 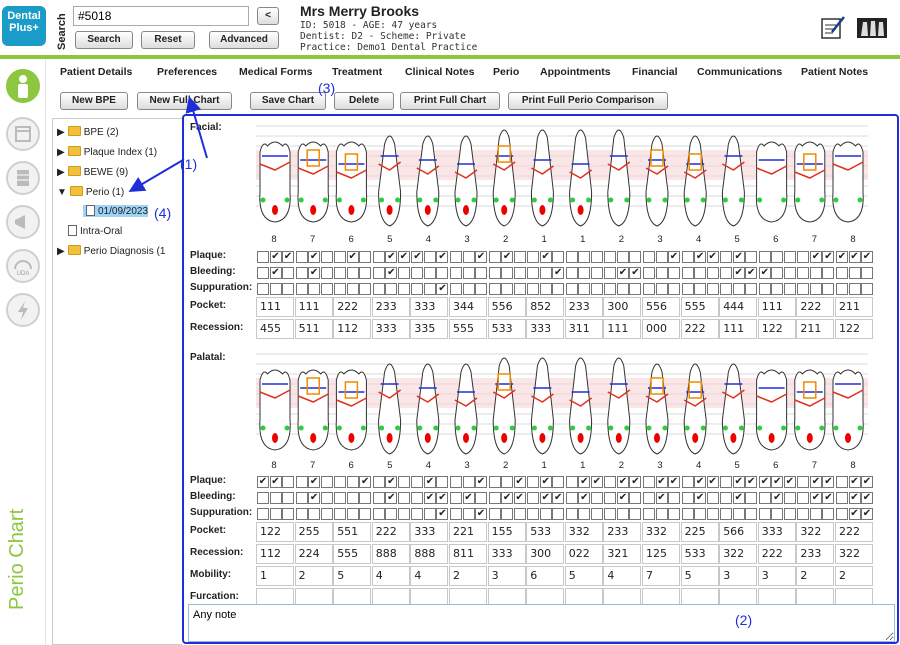 What do you see at coordinates (268, 16) in the screenshot?
I see `previous-patient-button: <` at bounding box center [268, 16].